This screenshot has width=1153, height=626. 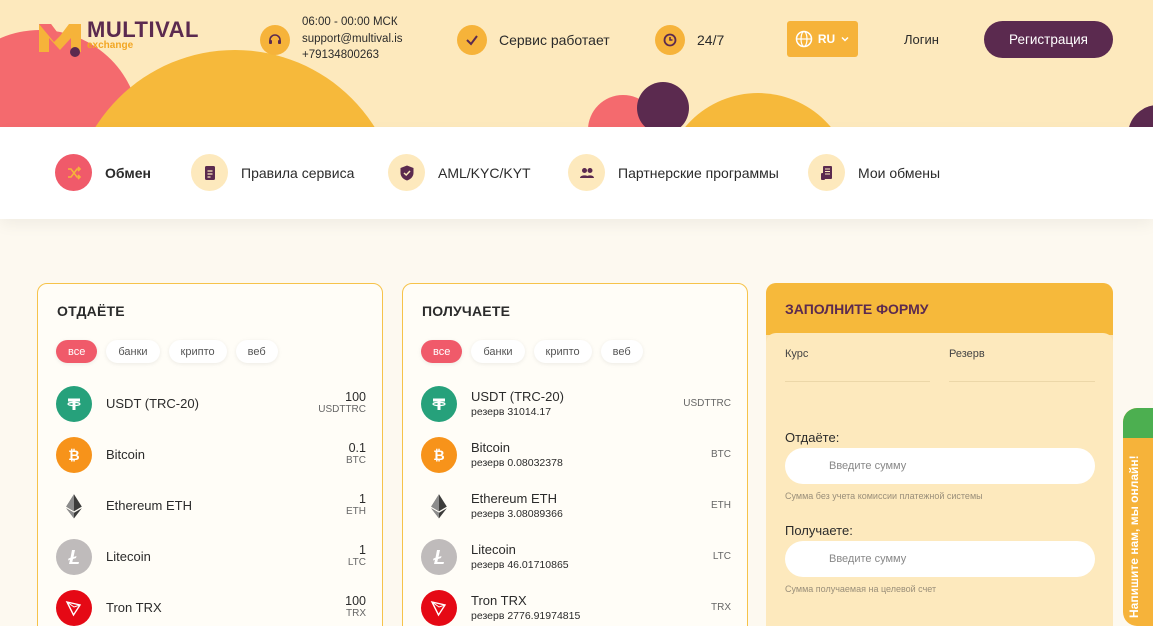 I want to click on login-link: Логин, so click(x=921, y=39).